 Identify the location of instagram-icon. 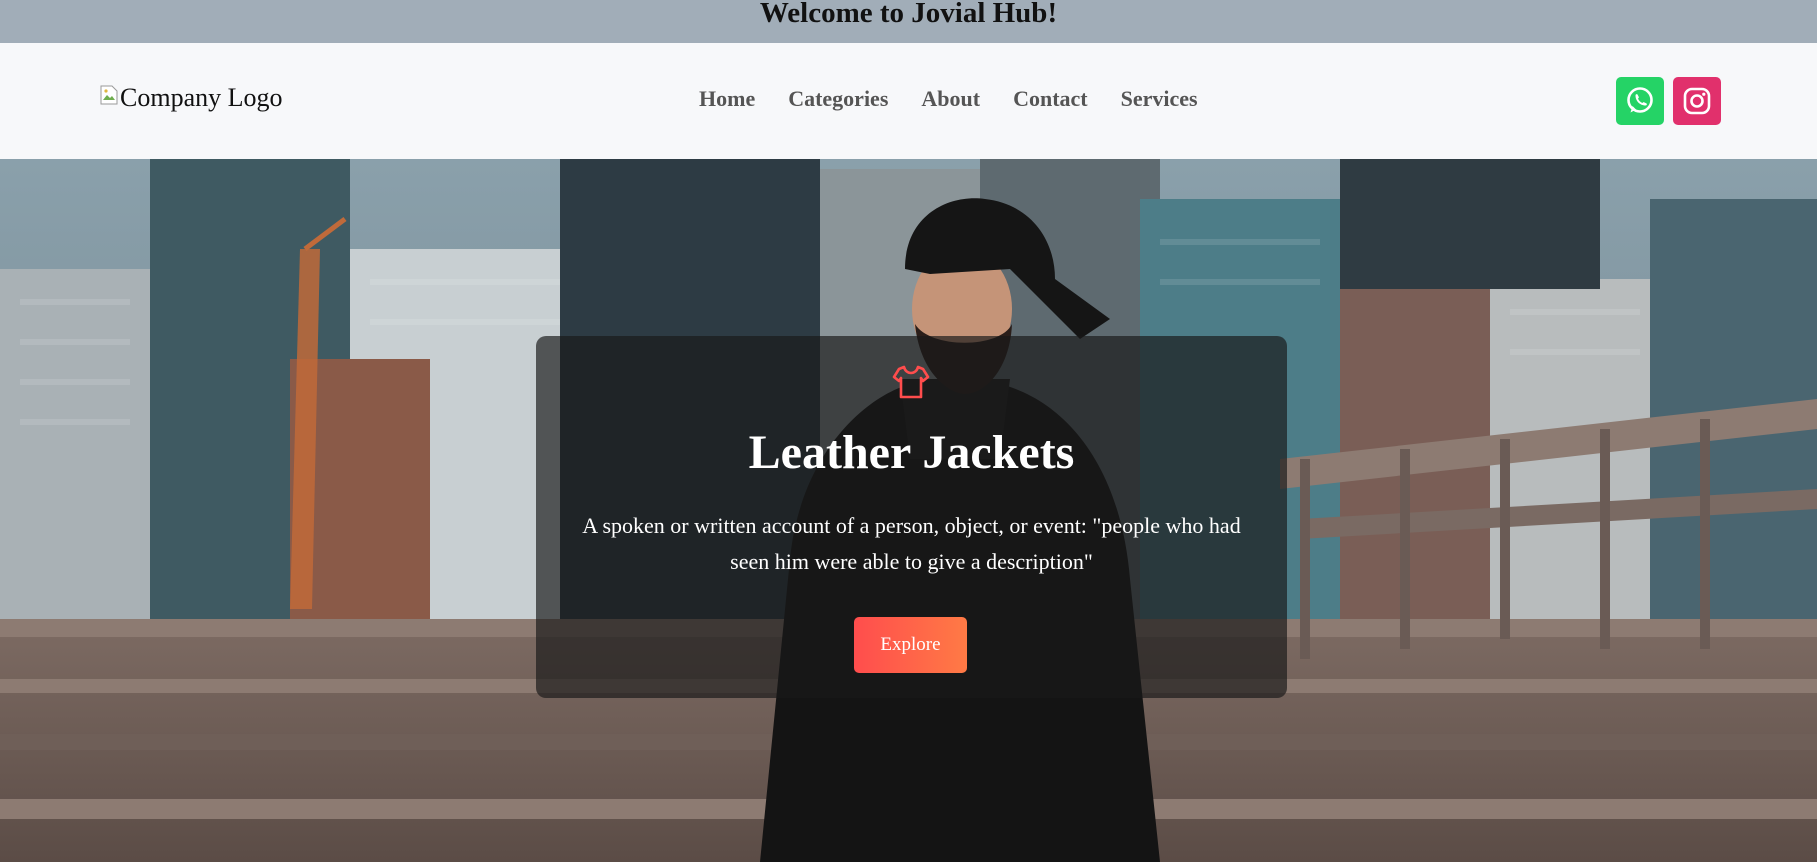
(1697, 101).